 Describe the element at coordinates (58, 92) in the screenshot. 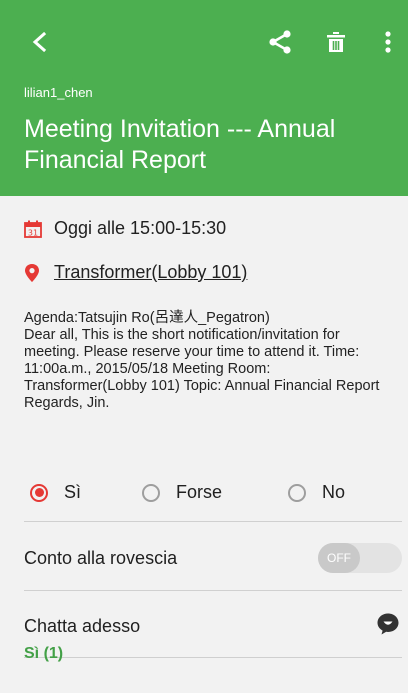

I see `username: lilian1_chen` at that location.